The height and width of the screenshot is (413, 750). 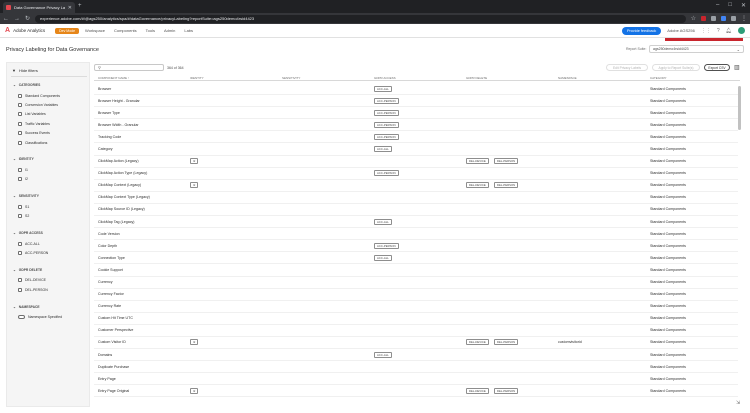 I want to click on filter-option: ACC-ALL, so click(x=51, y=243).